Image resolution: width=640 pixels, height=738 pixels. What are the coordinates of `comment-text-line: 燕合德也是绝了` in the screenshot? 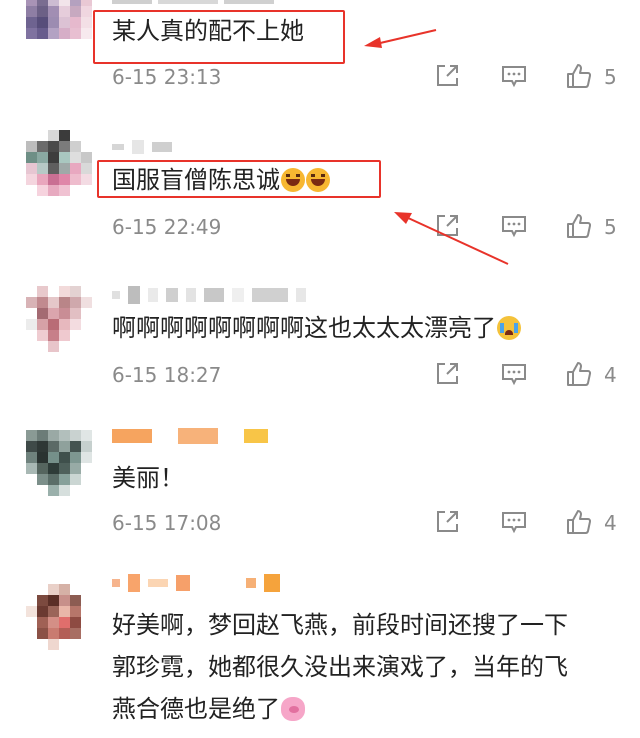 It's located at (208, 709).